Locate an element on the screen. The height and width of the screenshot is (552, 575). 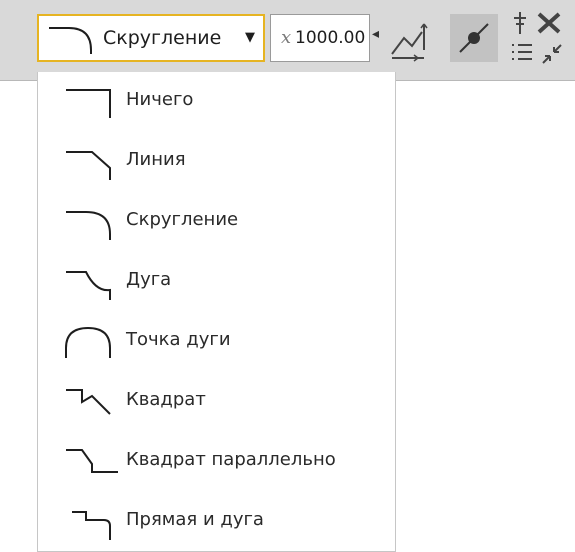
corner-type-dropdown: Скругление ▼ is located at coordinates (151, 38).